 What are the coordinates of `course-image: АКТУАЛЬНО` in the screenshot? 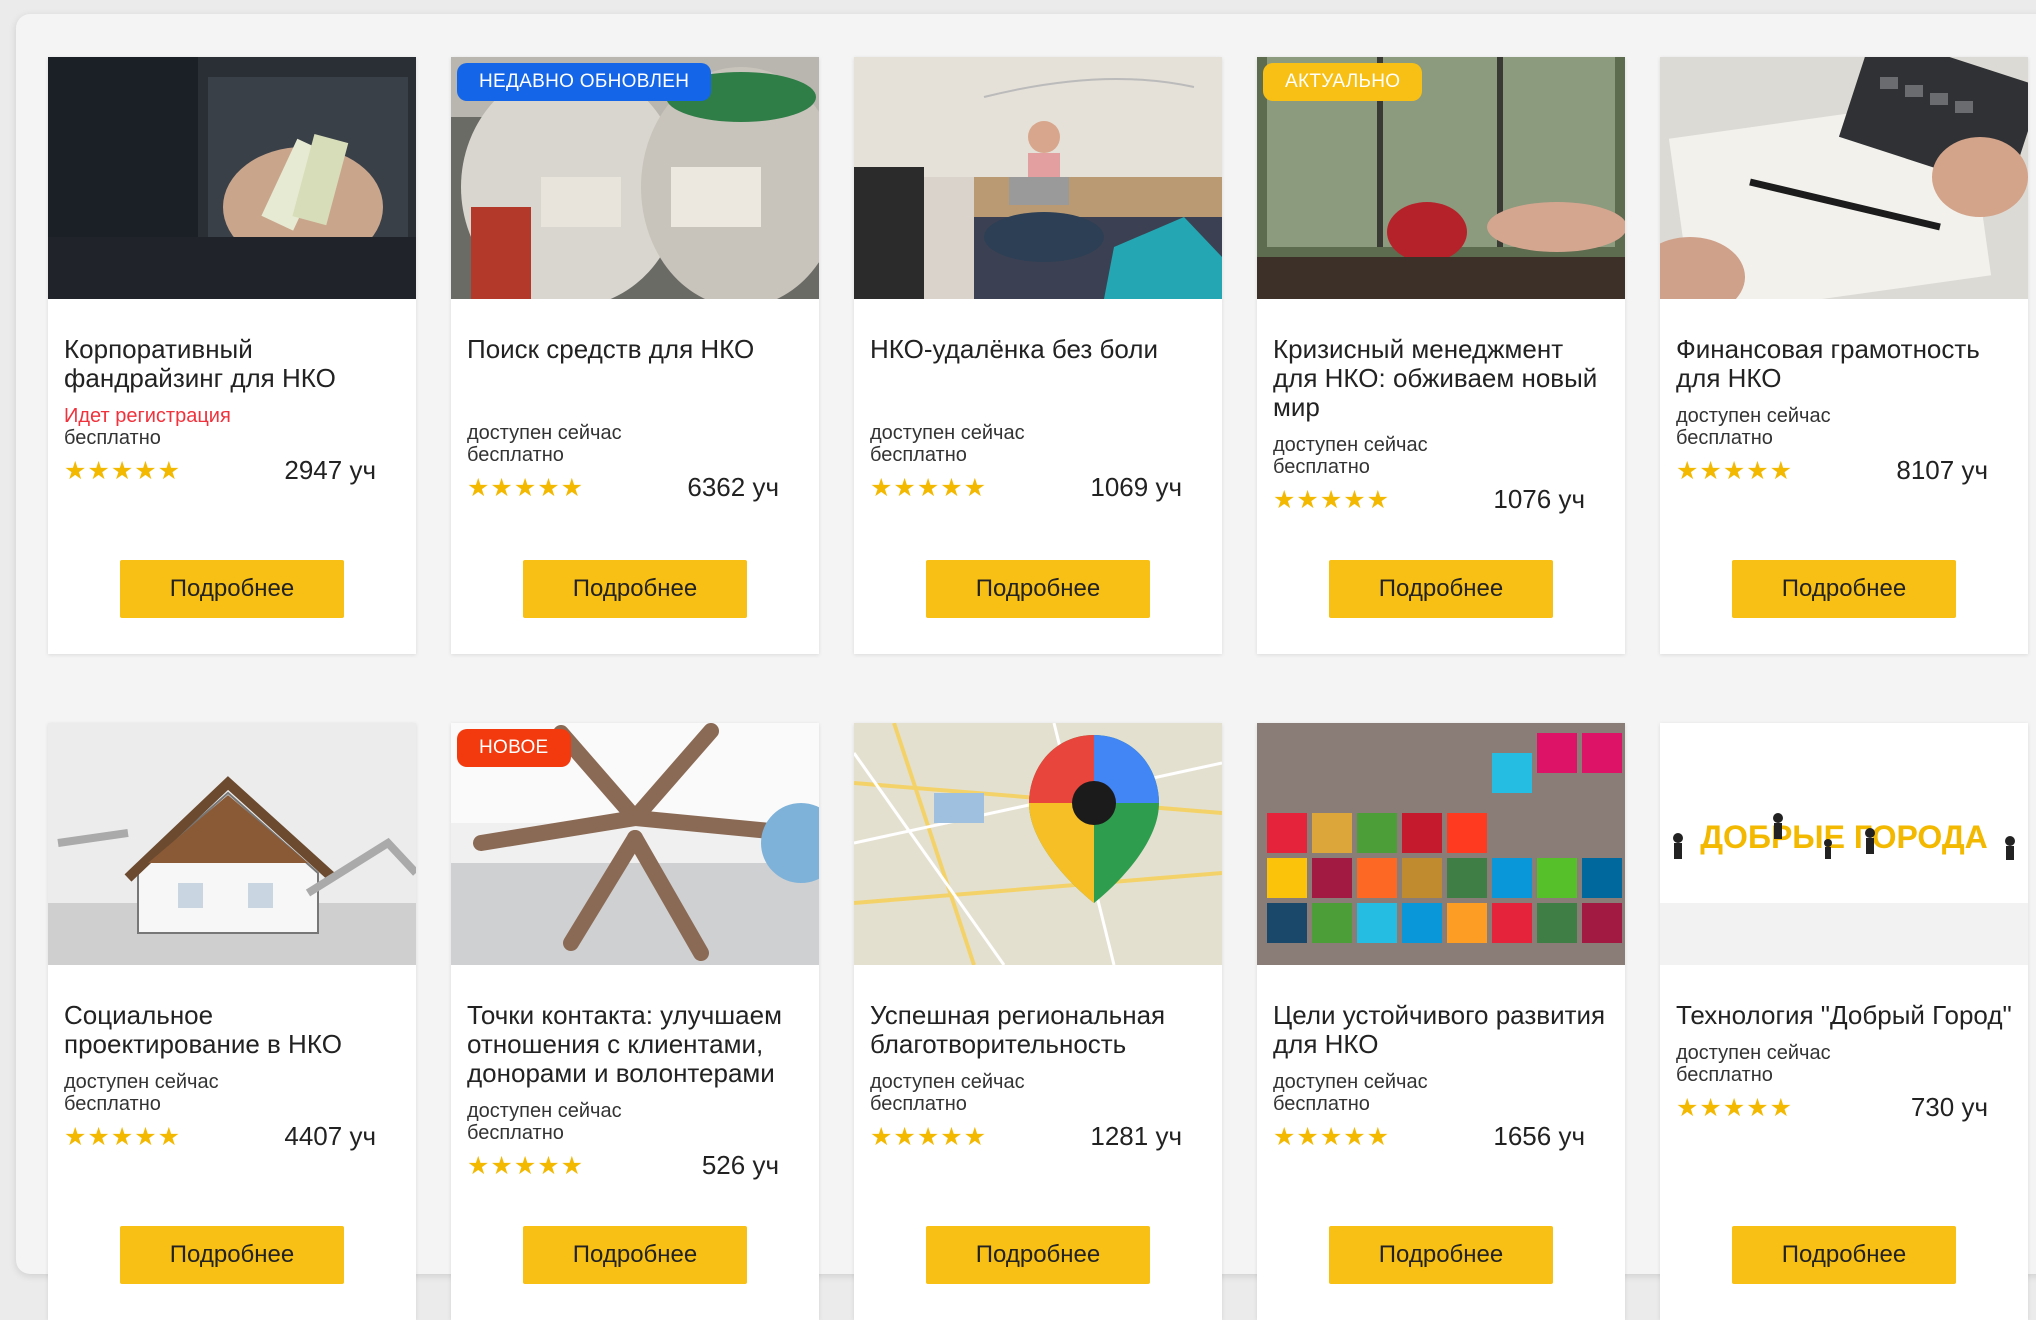 It's located at (1441, 178).